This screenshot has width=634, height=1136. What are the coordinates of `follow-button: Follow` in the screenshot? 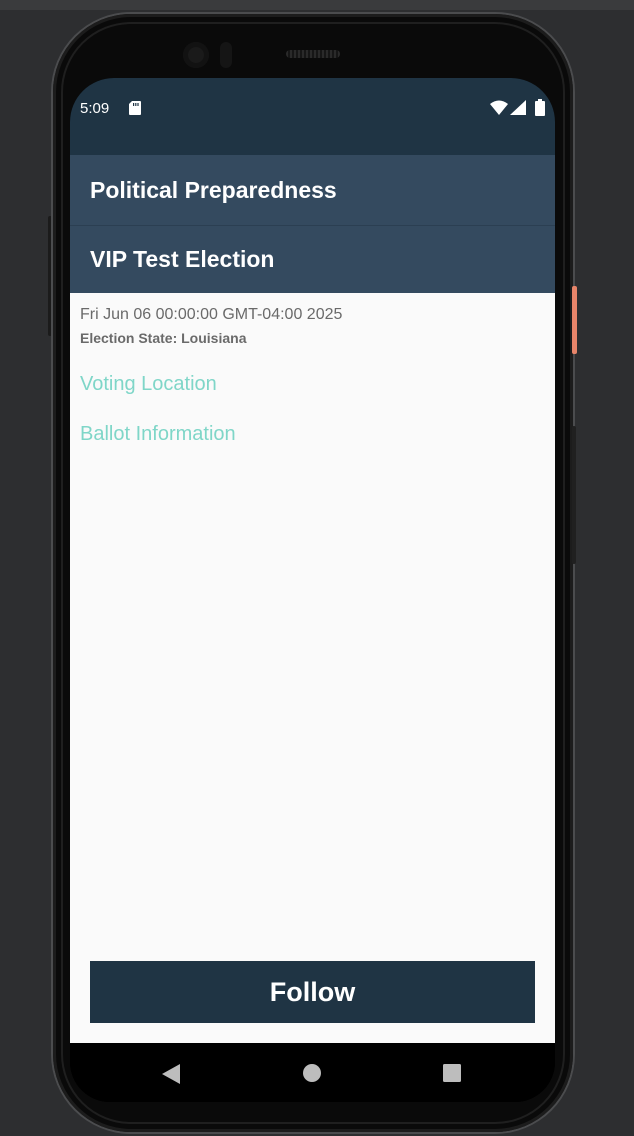 It's located at (312, 992).